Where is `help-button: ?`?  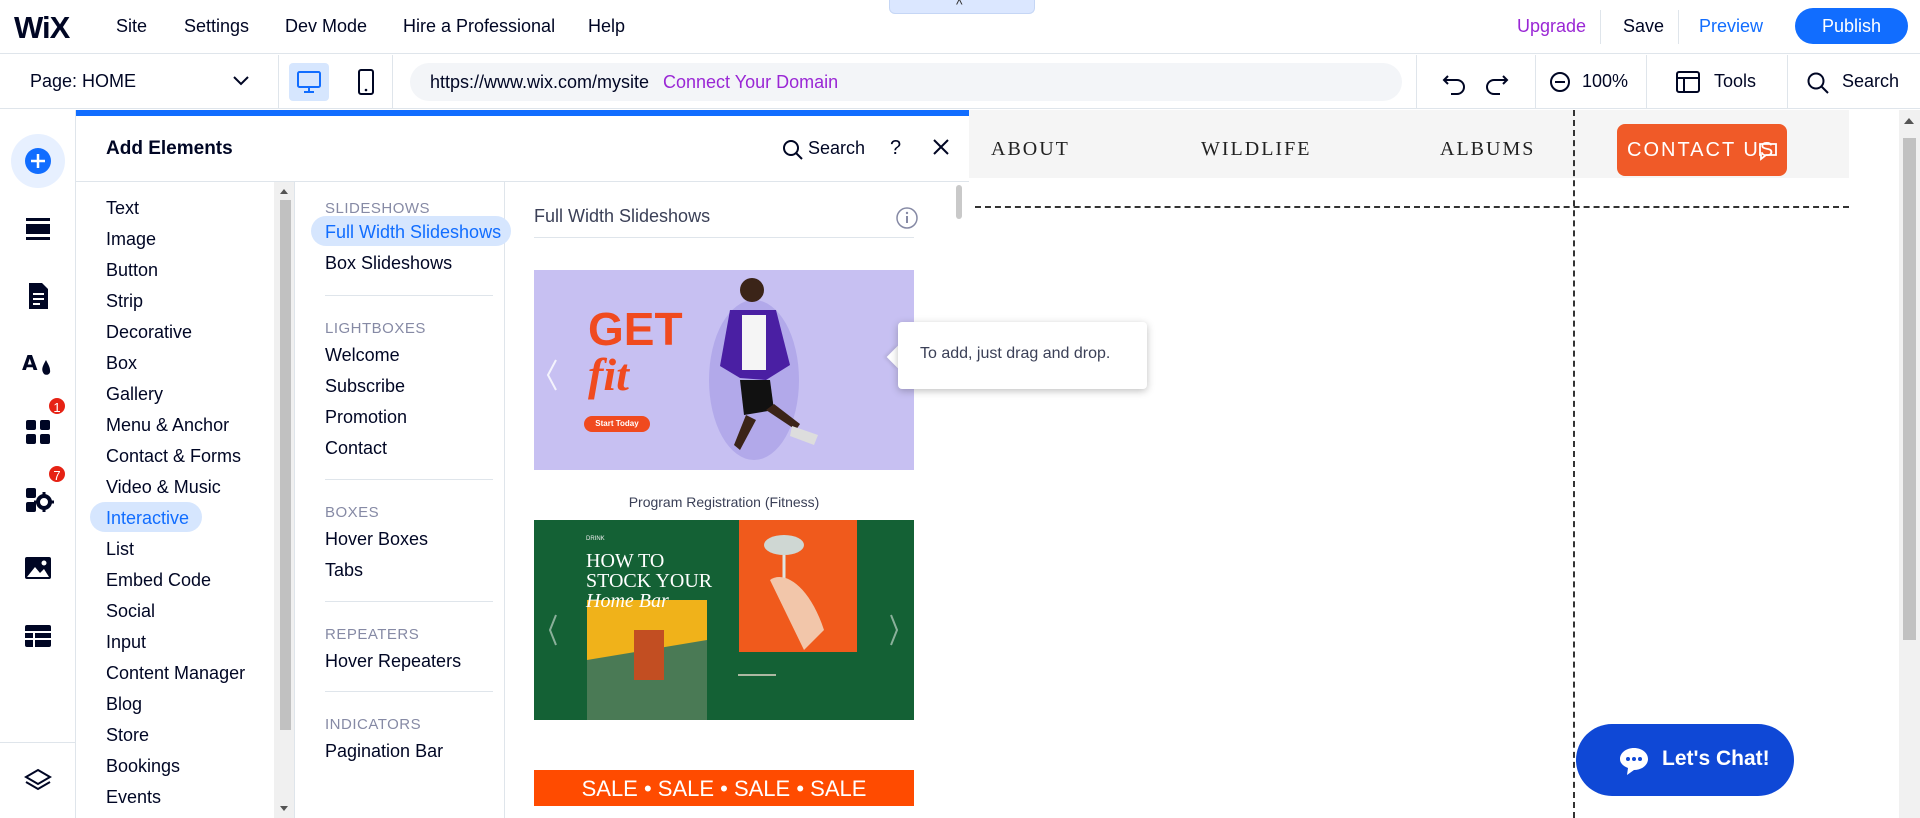
help-button: ? is located at coordinates (895, 148).